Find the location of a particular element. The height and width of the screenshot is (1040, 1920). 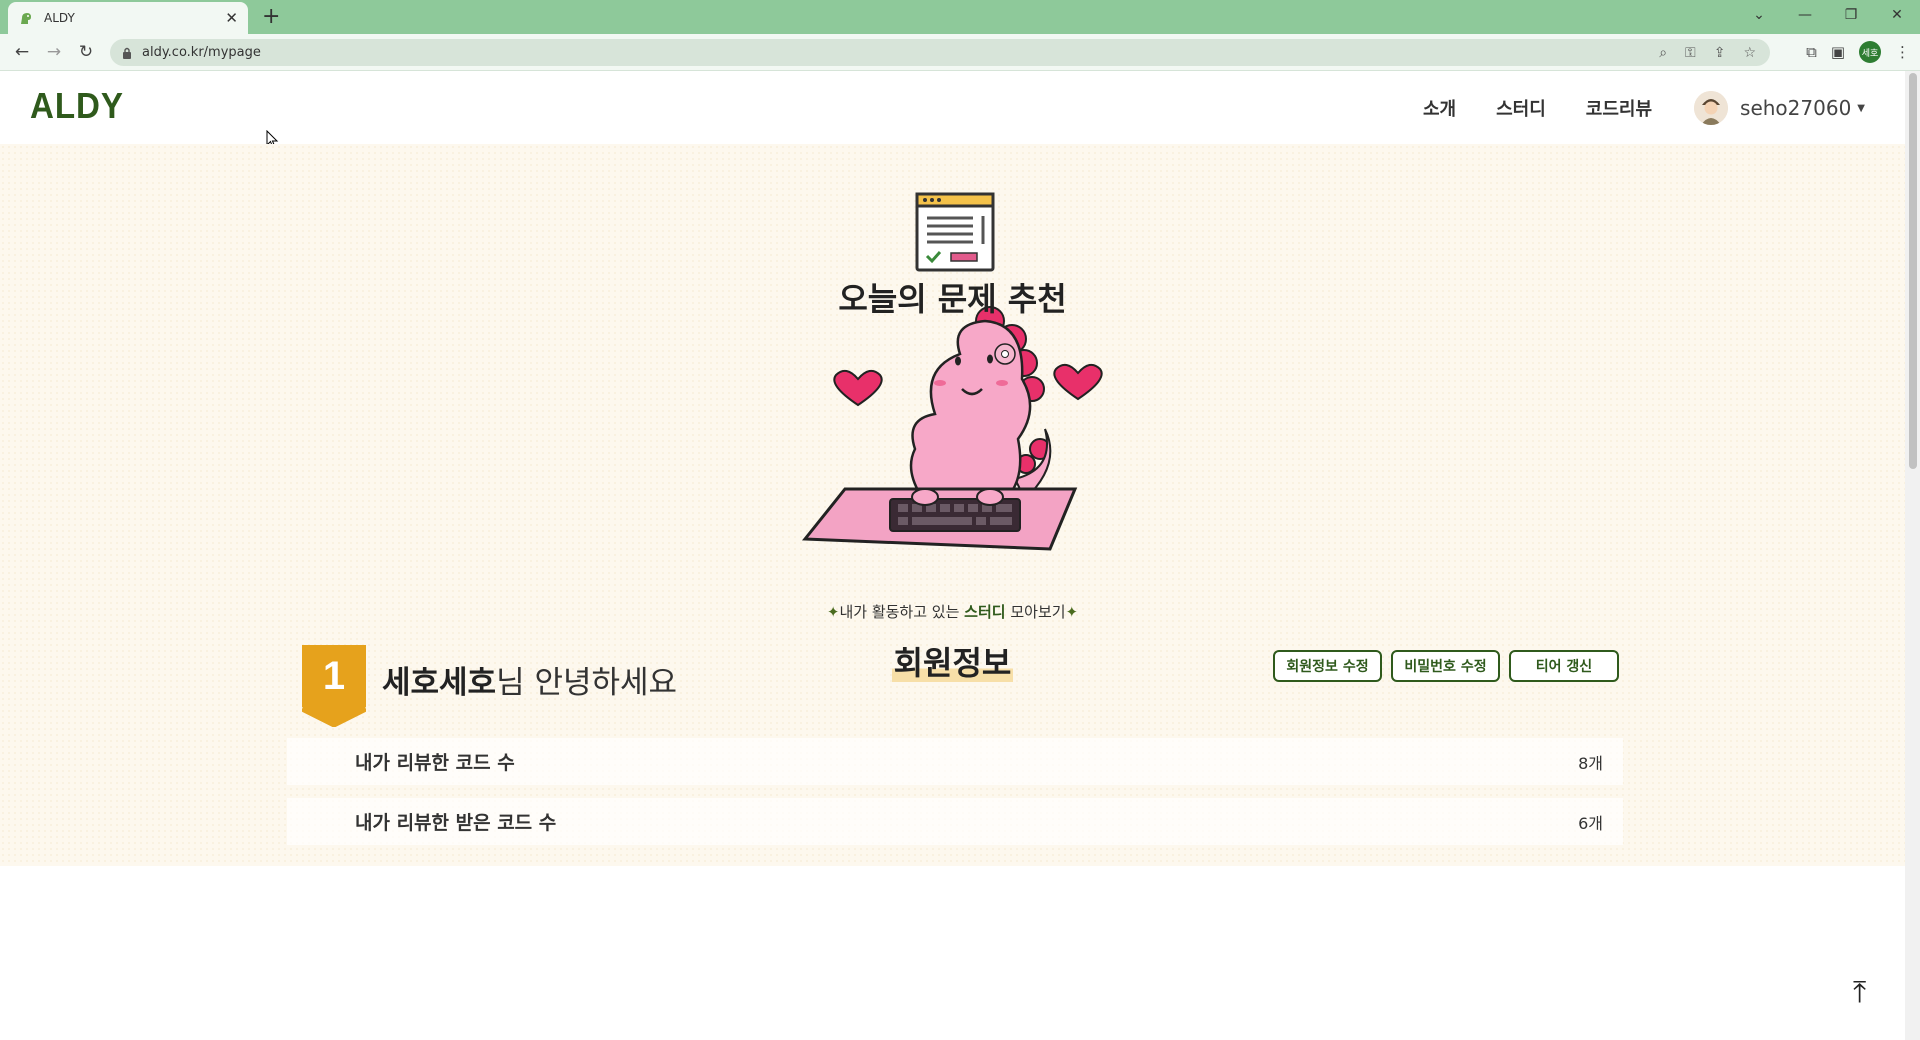

back-icon: ← is located at coordinates (22, 52).